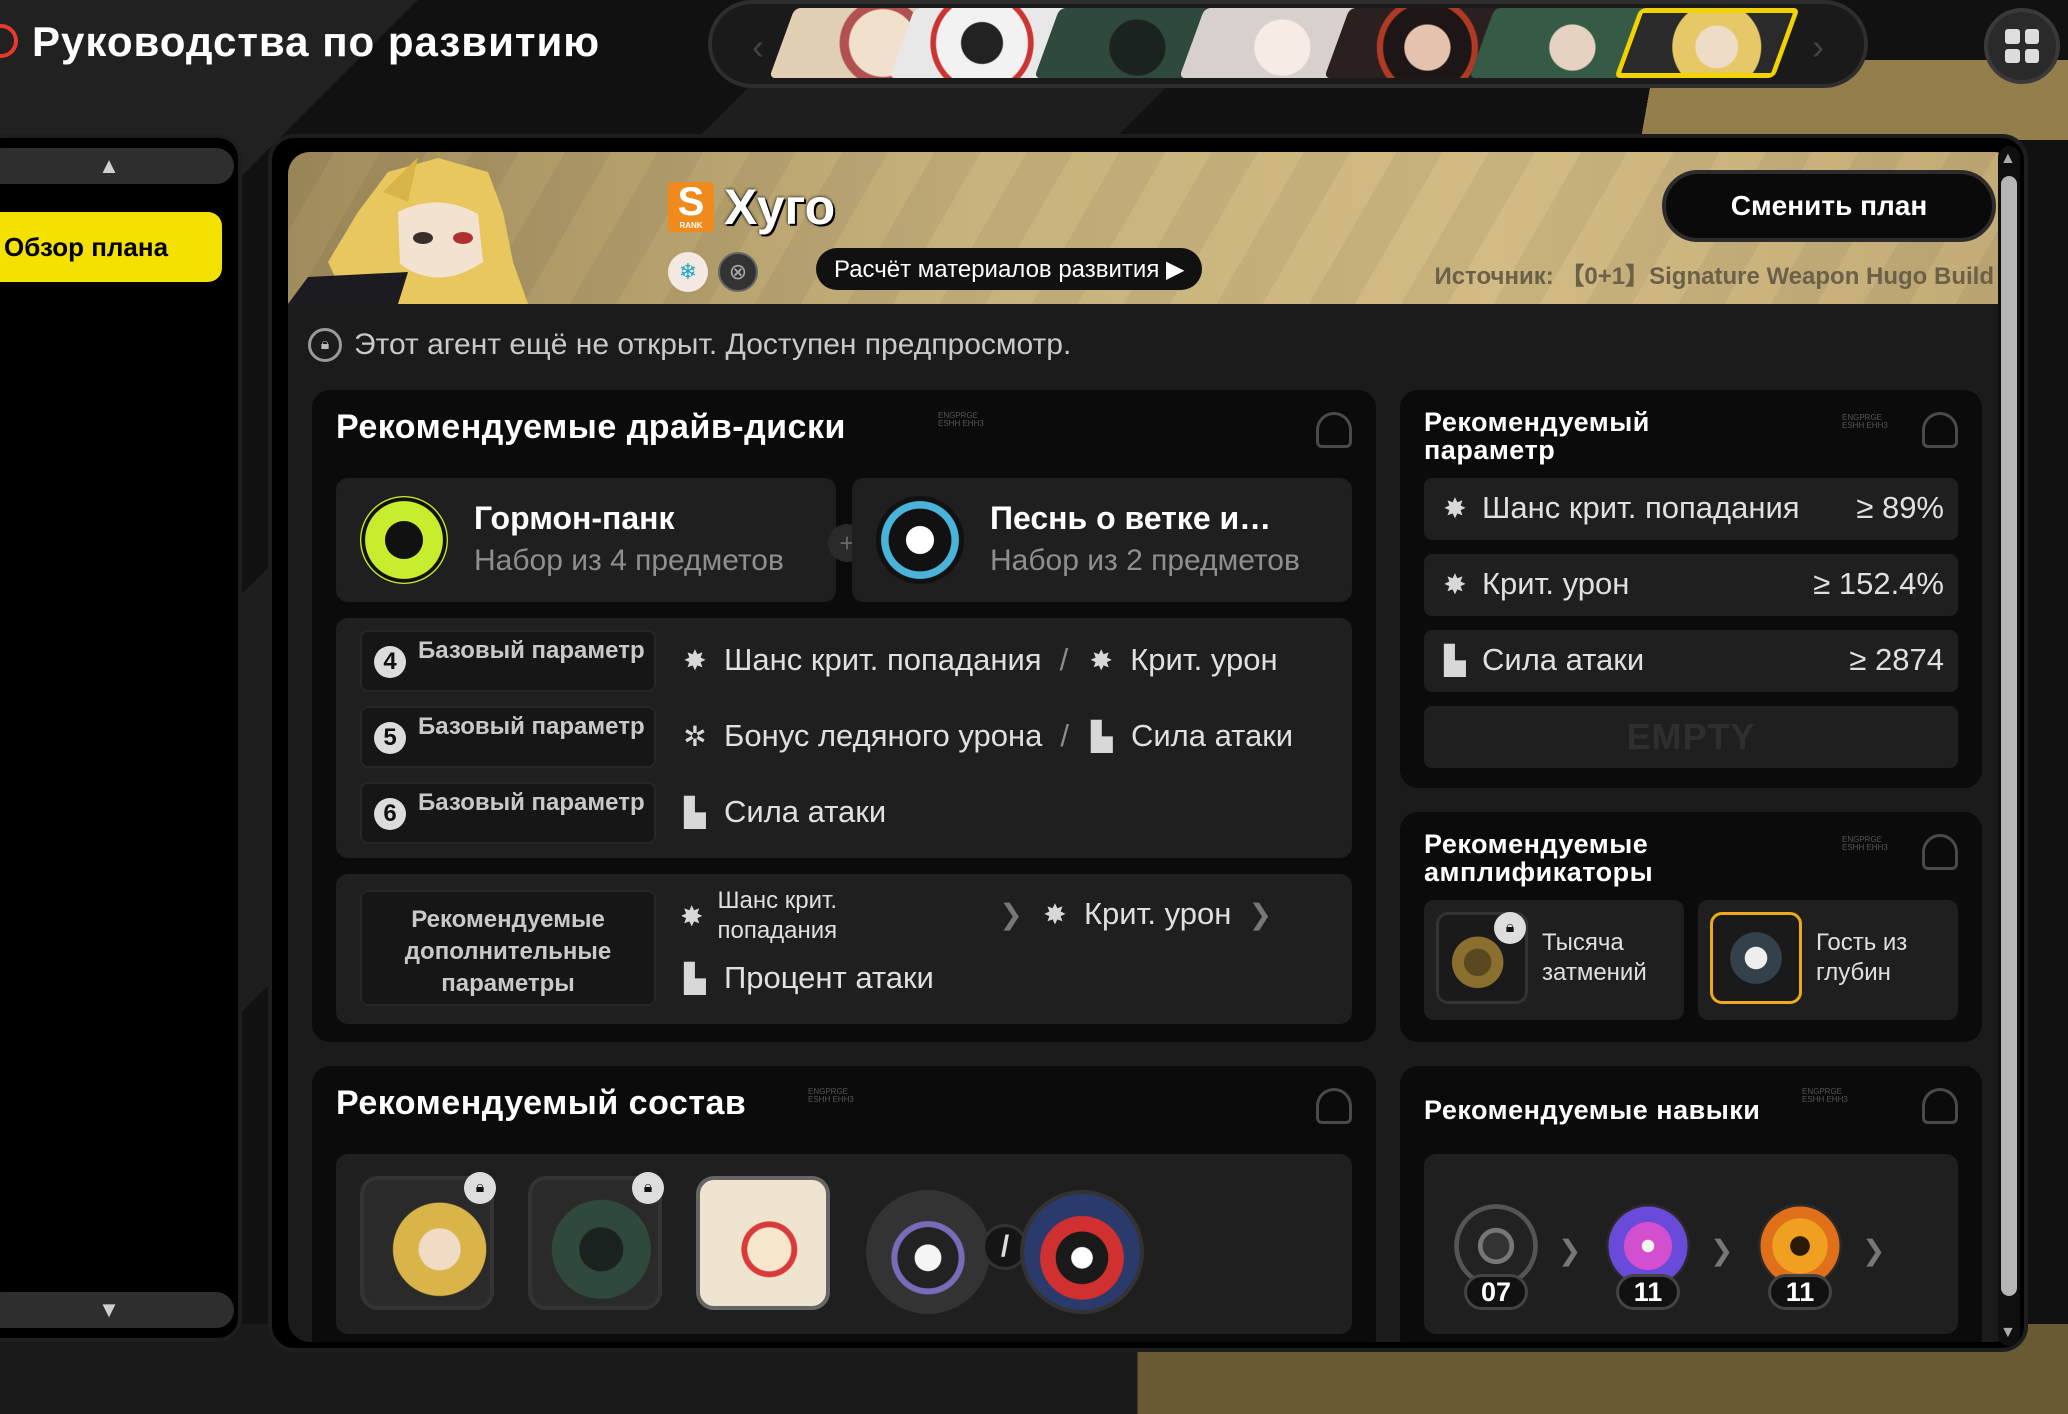  Describe the element at coordinates (316, 41) in the screenshot. I see `page-title: Руководства по развитию` at that location.